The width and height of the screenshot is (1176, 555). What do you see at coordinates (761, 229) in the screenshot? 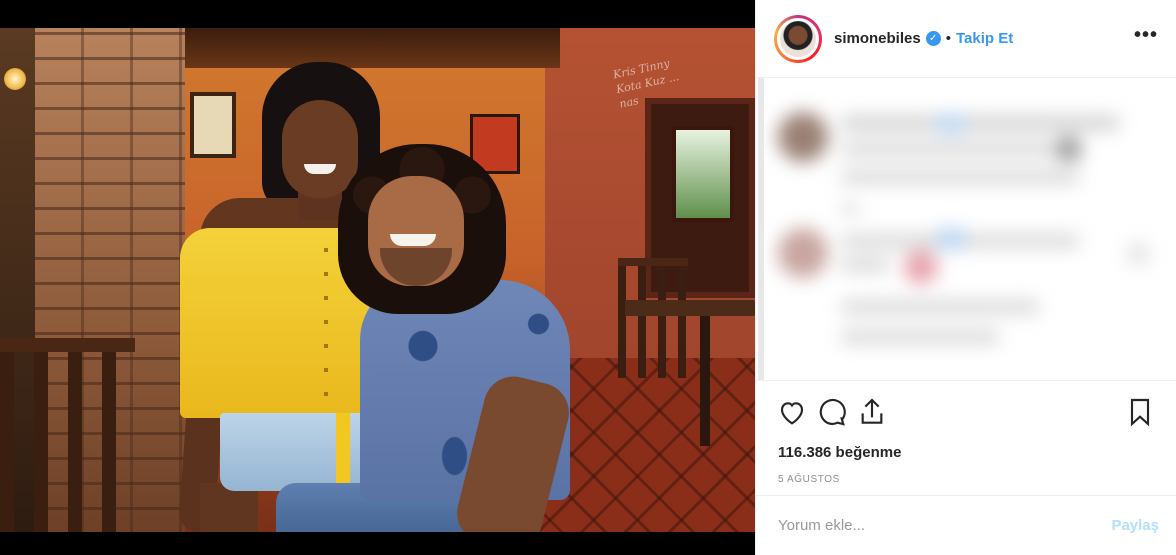
I see `comments-scrollbar` at bounding box center [761, 229].